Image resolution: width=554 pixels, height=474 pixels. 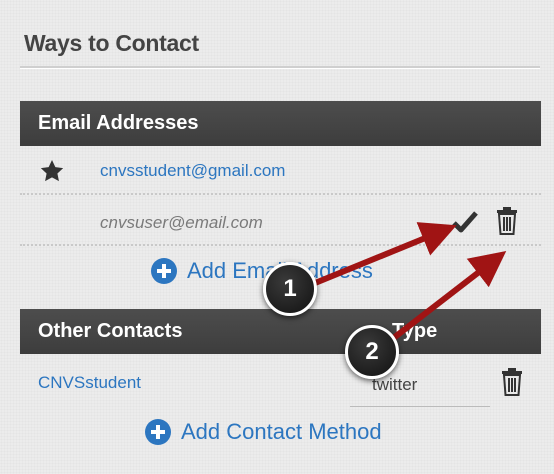 I want to click on callout-2-label: 2, so click(x=372, y=351).